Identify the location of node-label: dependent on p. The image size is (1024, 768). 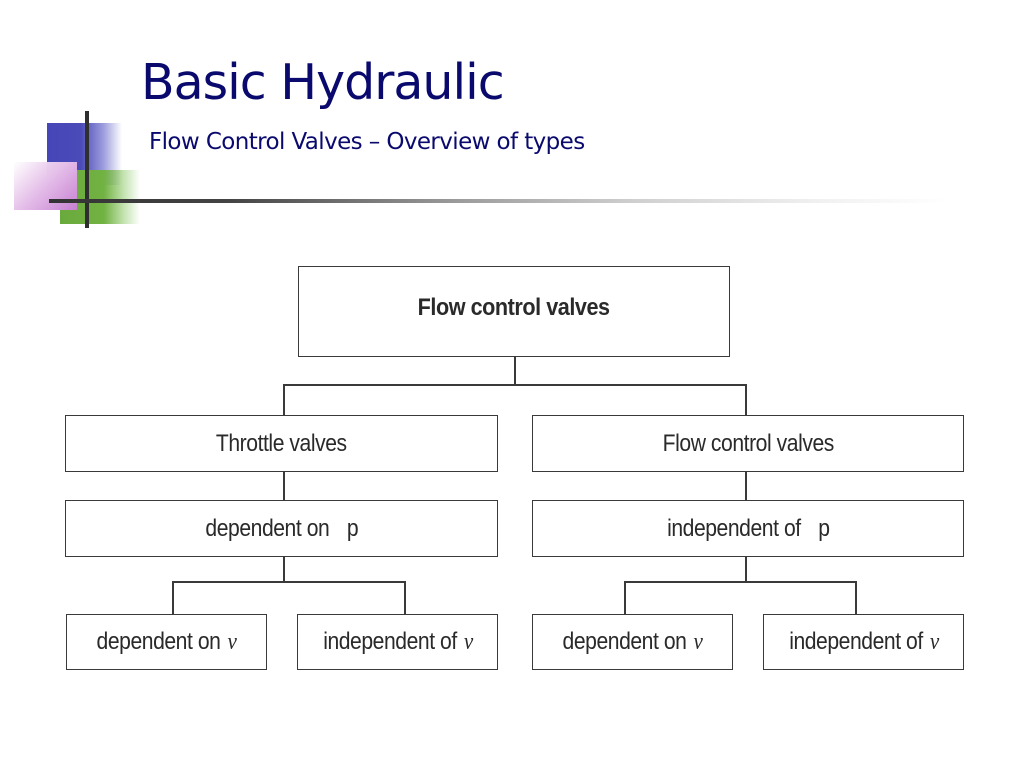
(281, 529).